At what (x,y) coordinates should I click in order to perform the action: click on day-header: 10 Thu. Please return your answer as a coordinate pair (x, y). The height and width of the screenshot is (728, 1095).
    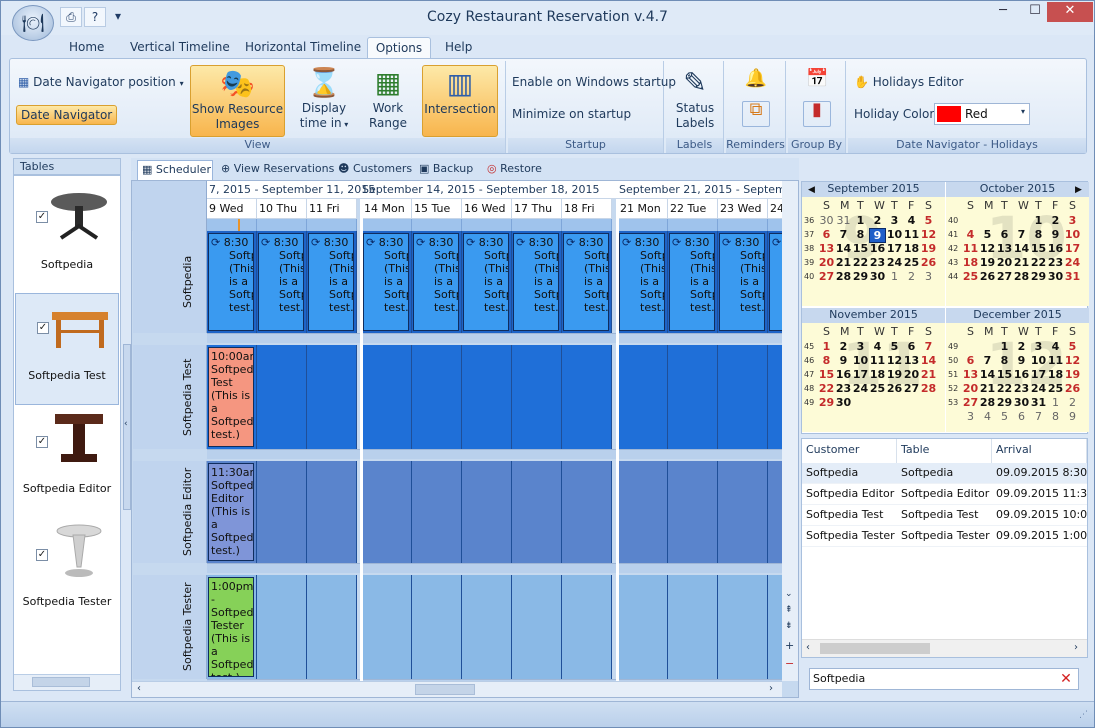
    Looking at the image, I should click on (282, 209).